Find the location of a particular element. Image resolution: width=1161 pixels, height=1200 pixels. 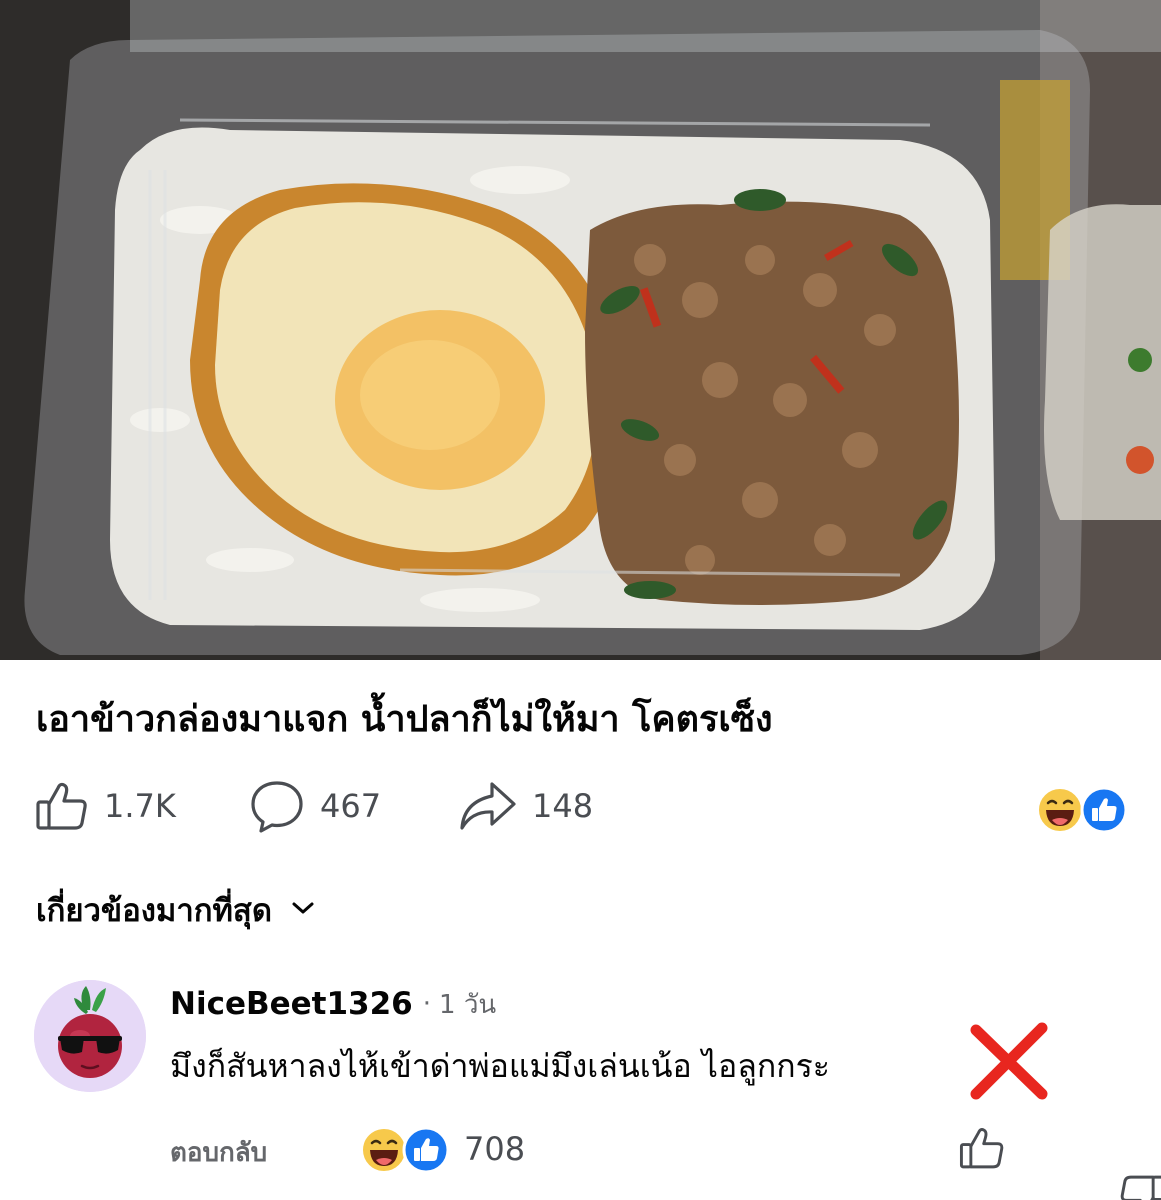

thumbs-down-icon is located at coordinates (1115, 1178).